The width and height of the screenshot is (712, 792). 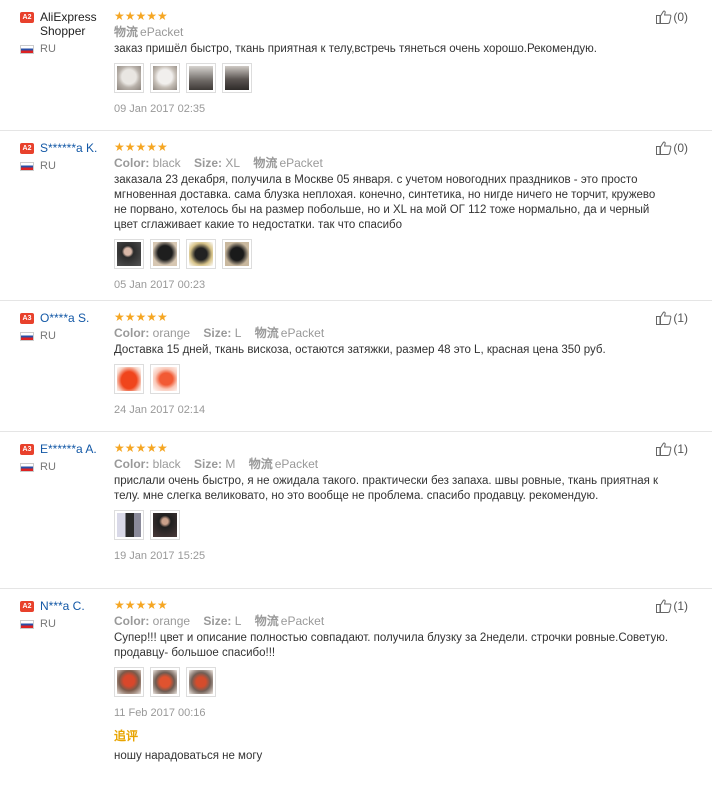 What do you see at coordinates (160, 410) in the screenshot?
I see `review-date: 24 Jan 2017 02:14` at bounding box center [160, 410].